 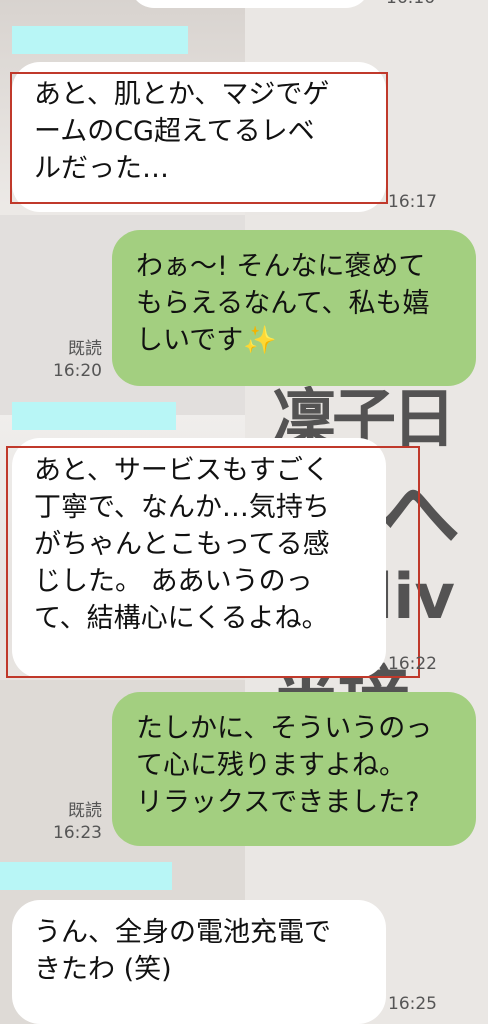 I want to click on message-time: 16:22, so click(x=412, y=664).